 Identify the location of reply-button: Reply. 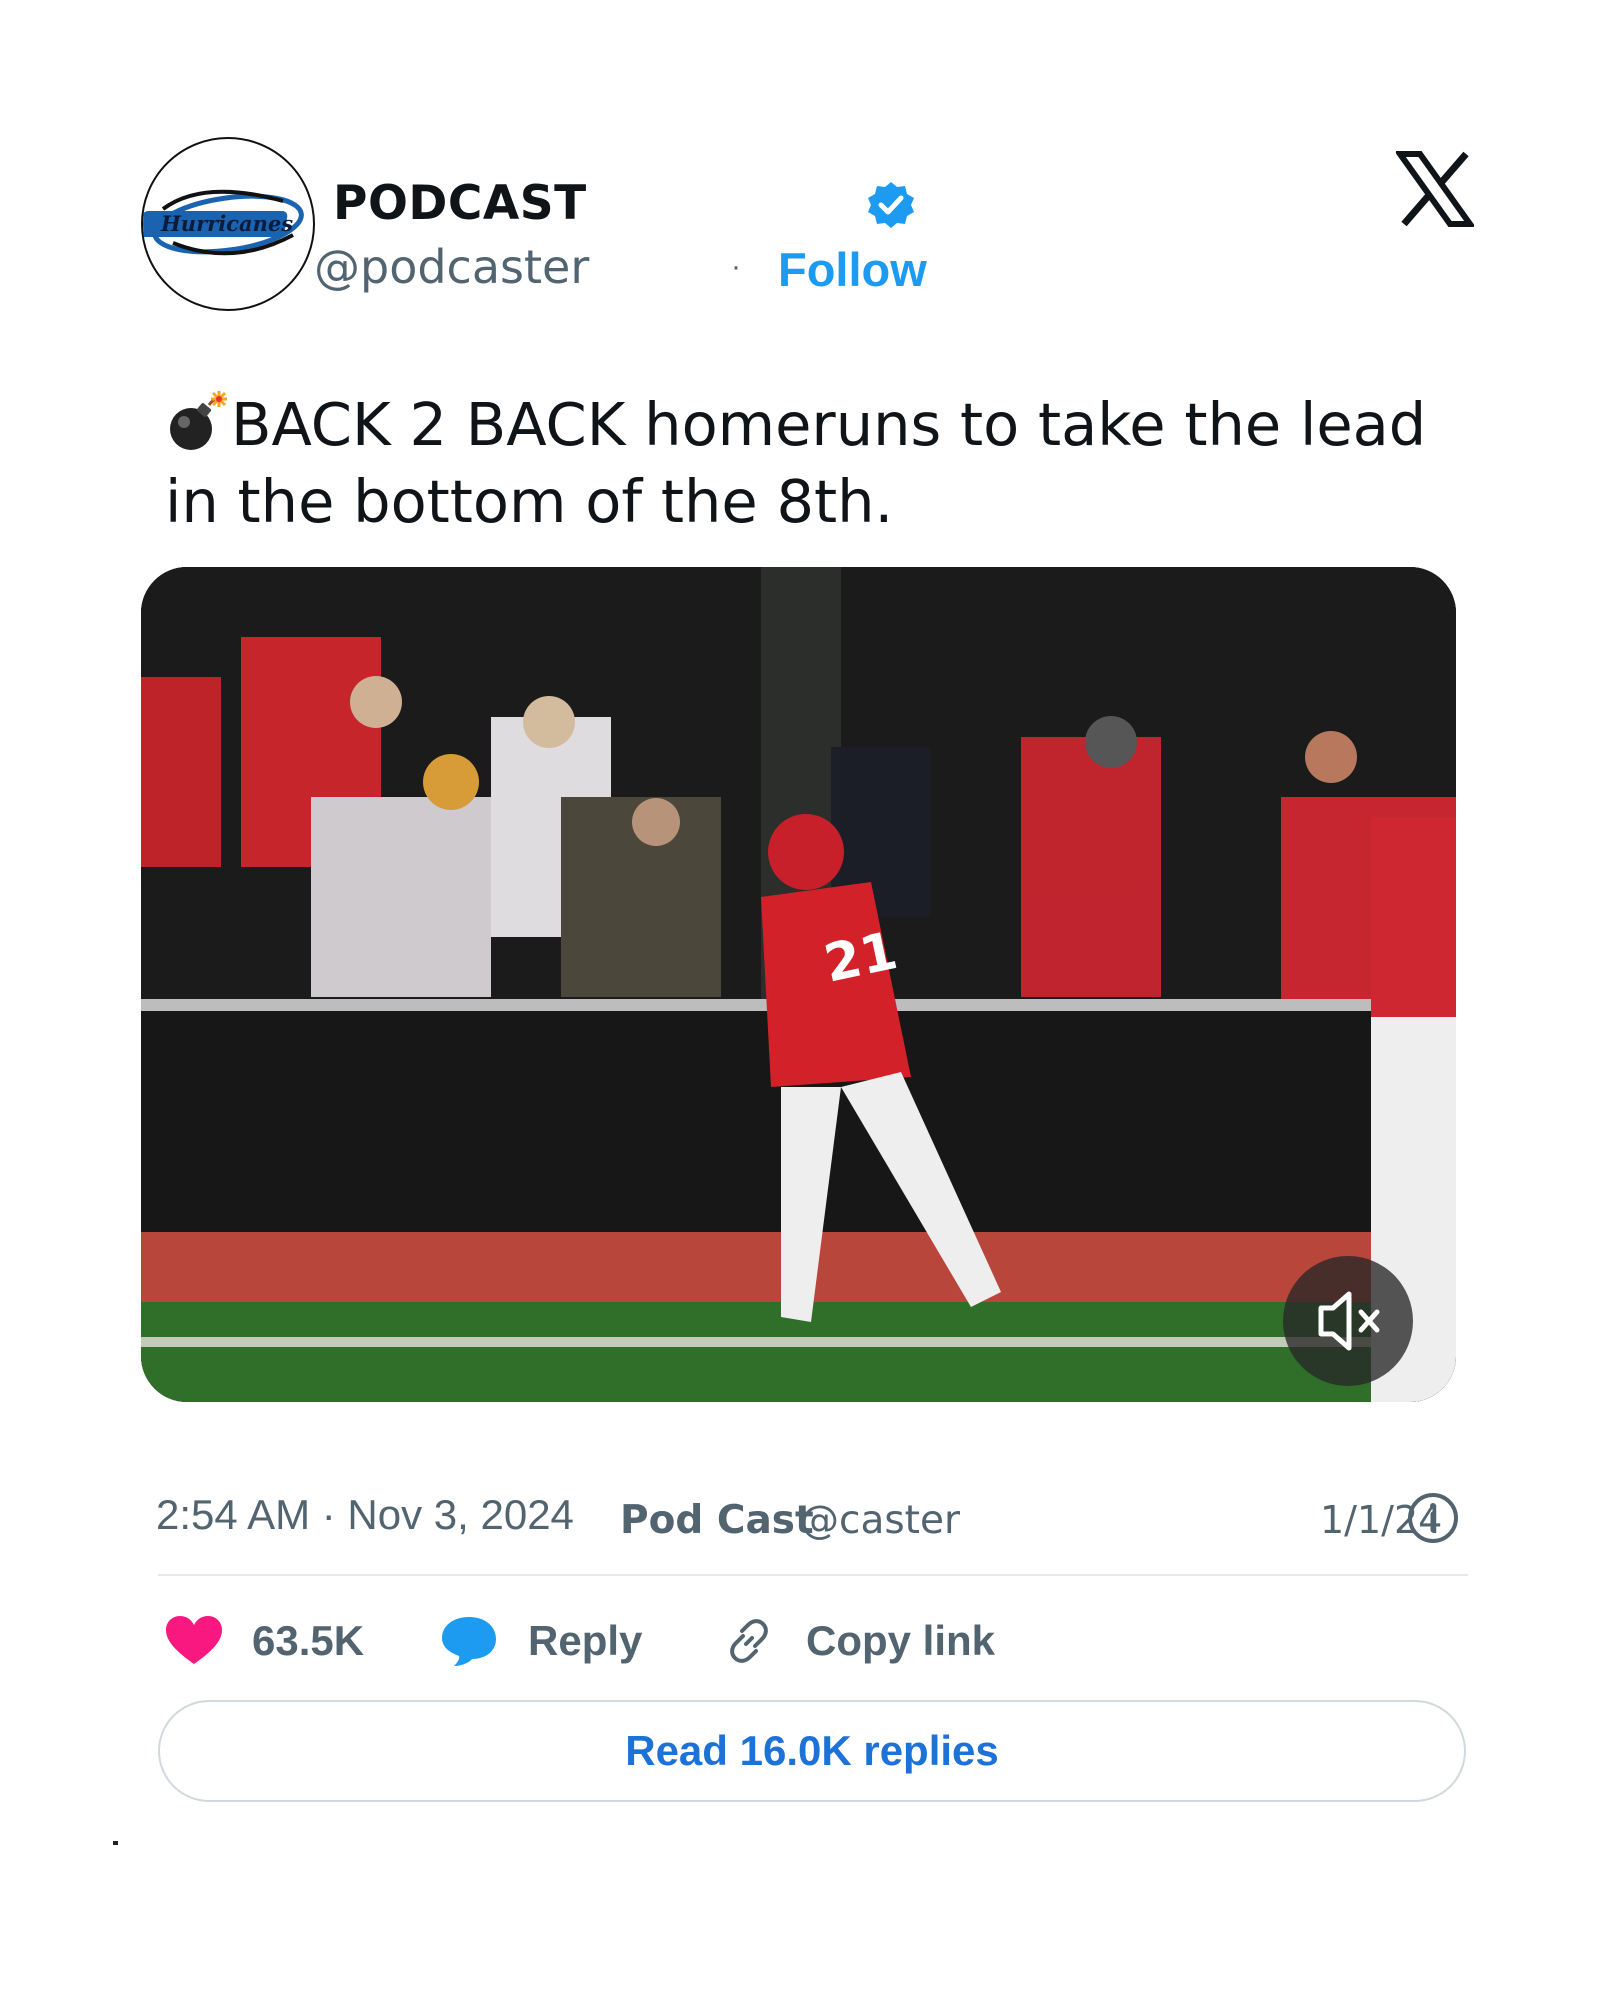
(541, 1641).